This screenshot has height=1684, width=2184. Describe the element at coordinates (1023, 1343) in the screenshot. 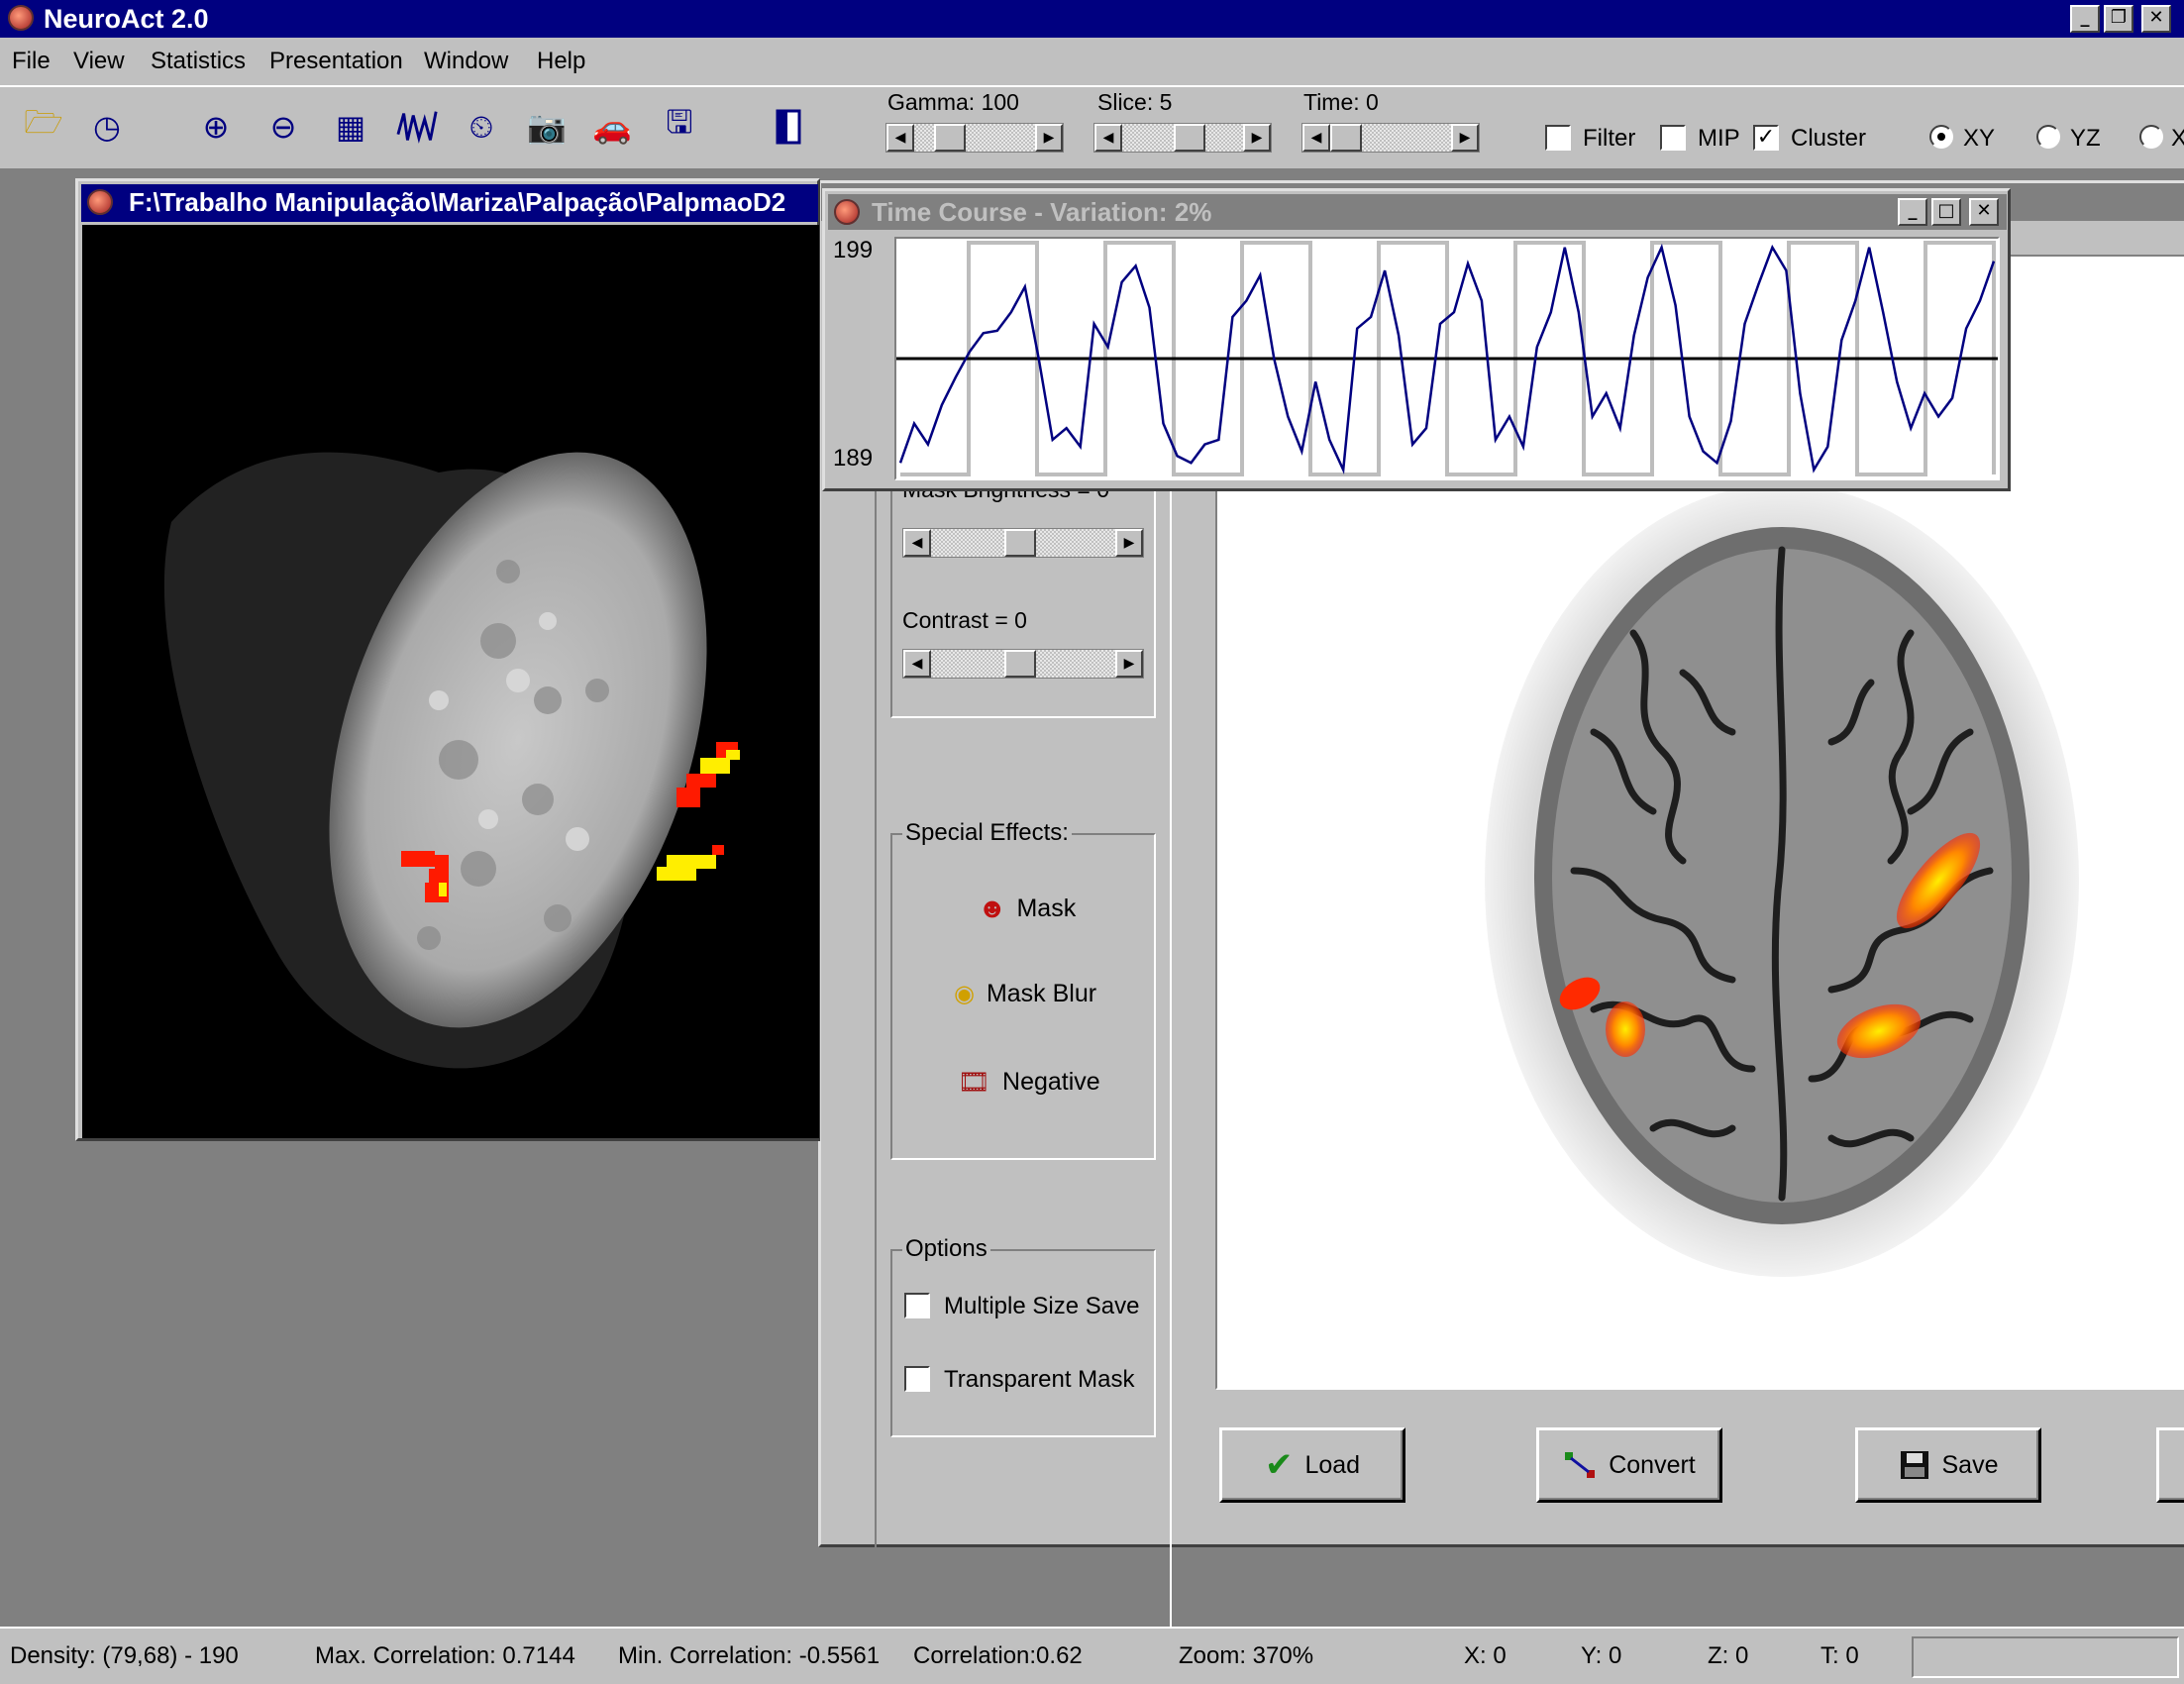

I see `options-group` at that location.